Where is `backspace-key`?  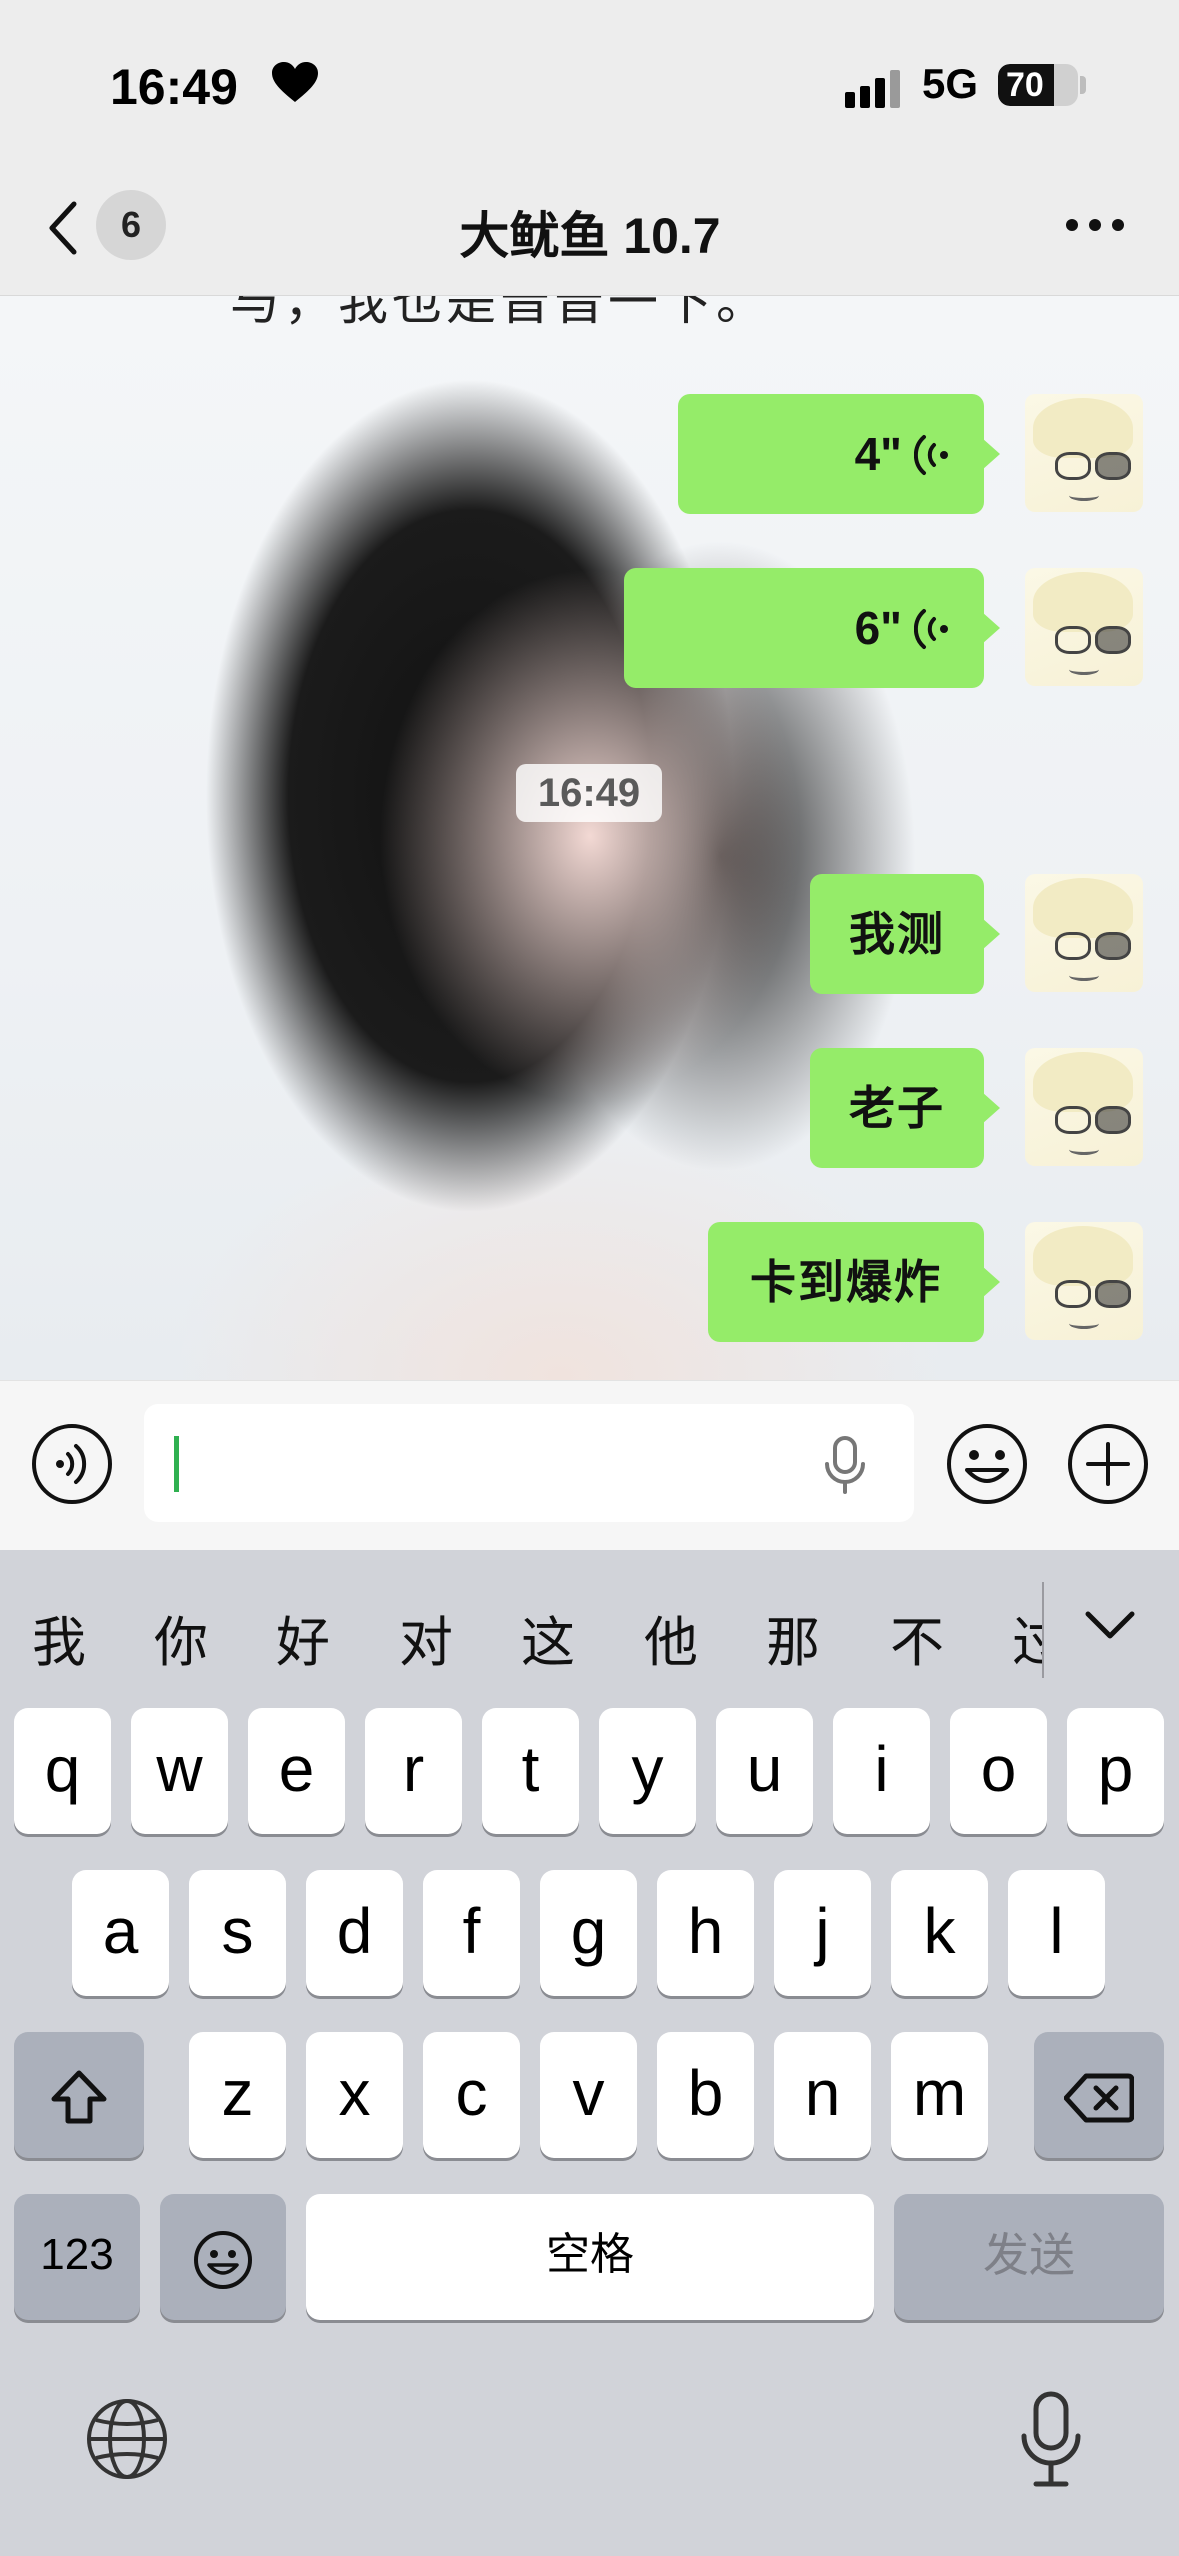 backspace-key is located at coordinates (1099, 2095).